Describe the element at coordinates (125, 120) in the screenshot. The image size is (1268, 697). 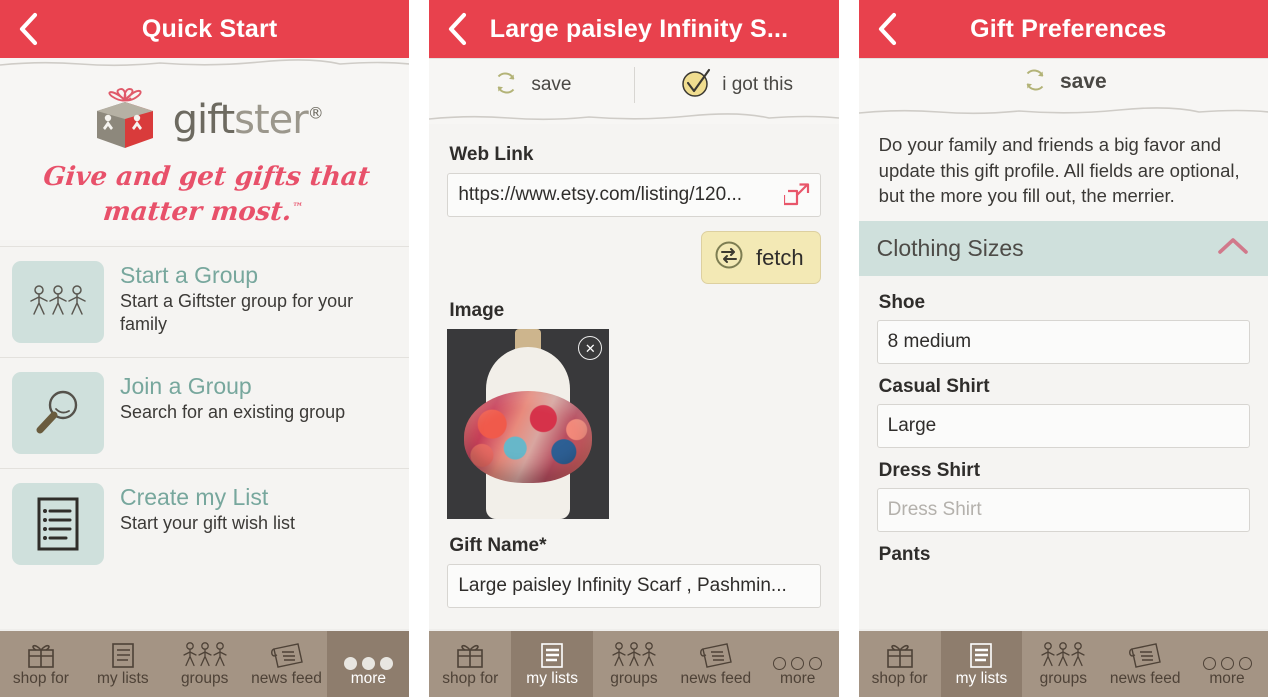
I see `giftster-cube-logo-icon` at that location.